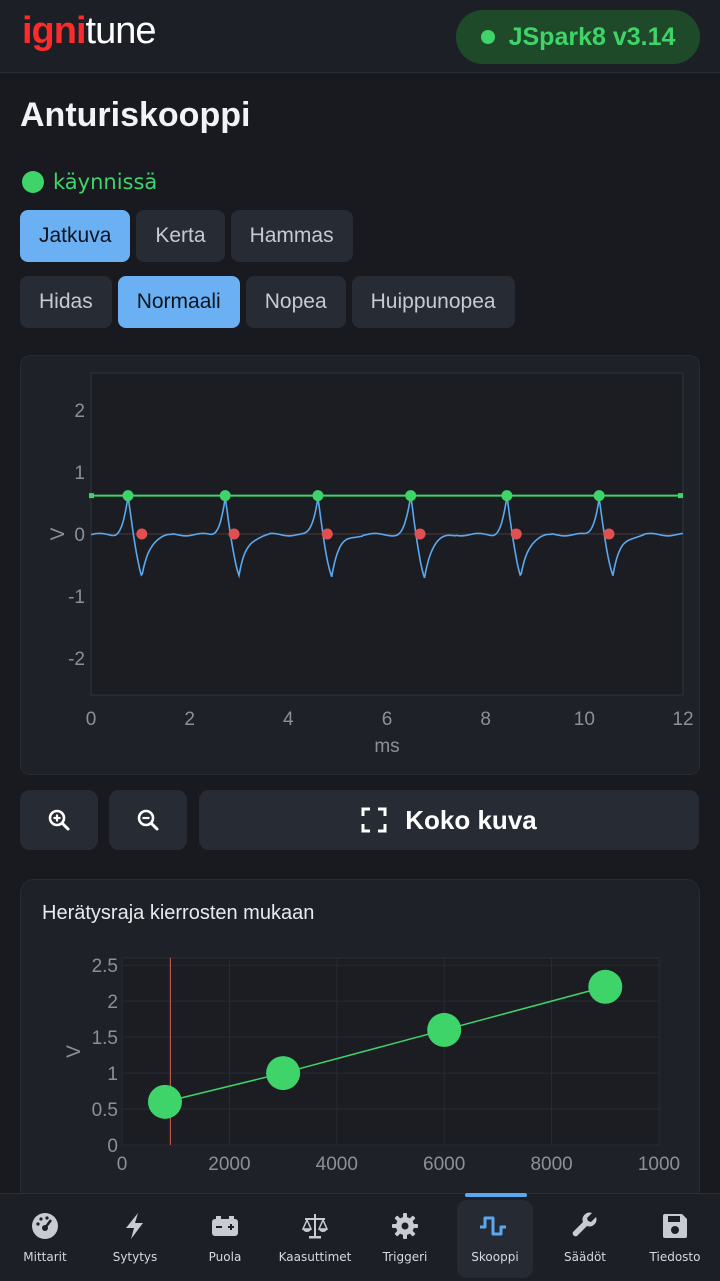 This screenshot has height=1281, width=720. I want to click on x-tick-label: 2000, so click(229, 1164).